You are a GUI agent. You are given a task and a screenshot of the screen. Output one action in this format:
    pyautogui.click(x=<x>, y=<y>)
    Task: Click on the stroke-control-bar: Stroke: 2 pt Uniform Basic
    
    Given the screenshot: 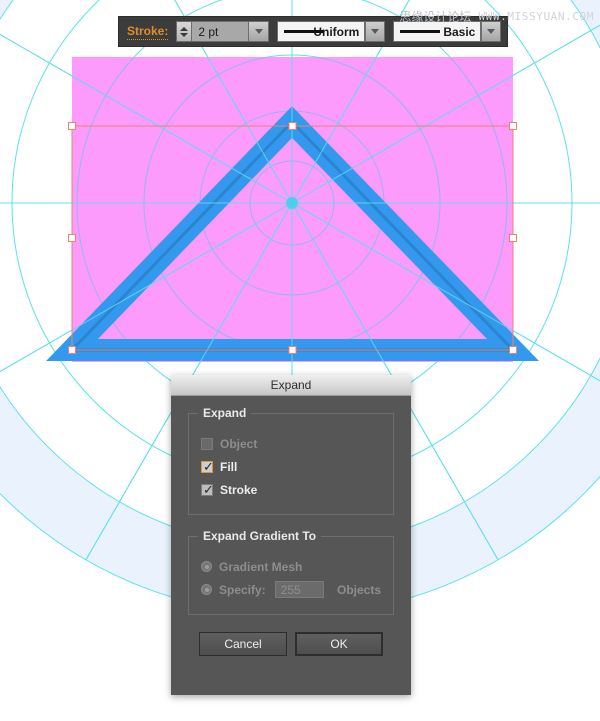 What is the action you would take?
    pyautogui.click(x=313, y=31)
    